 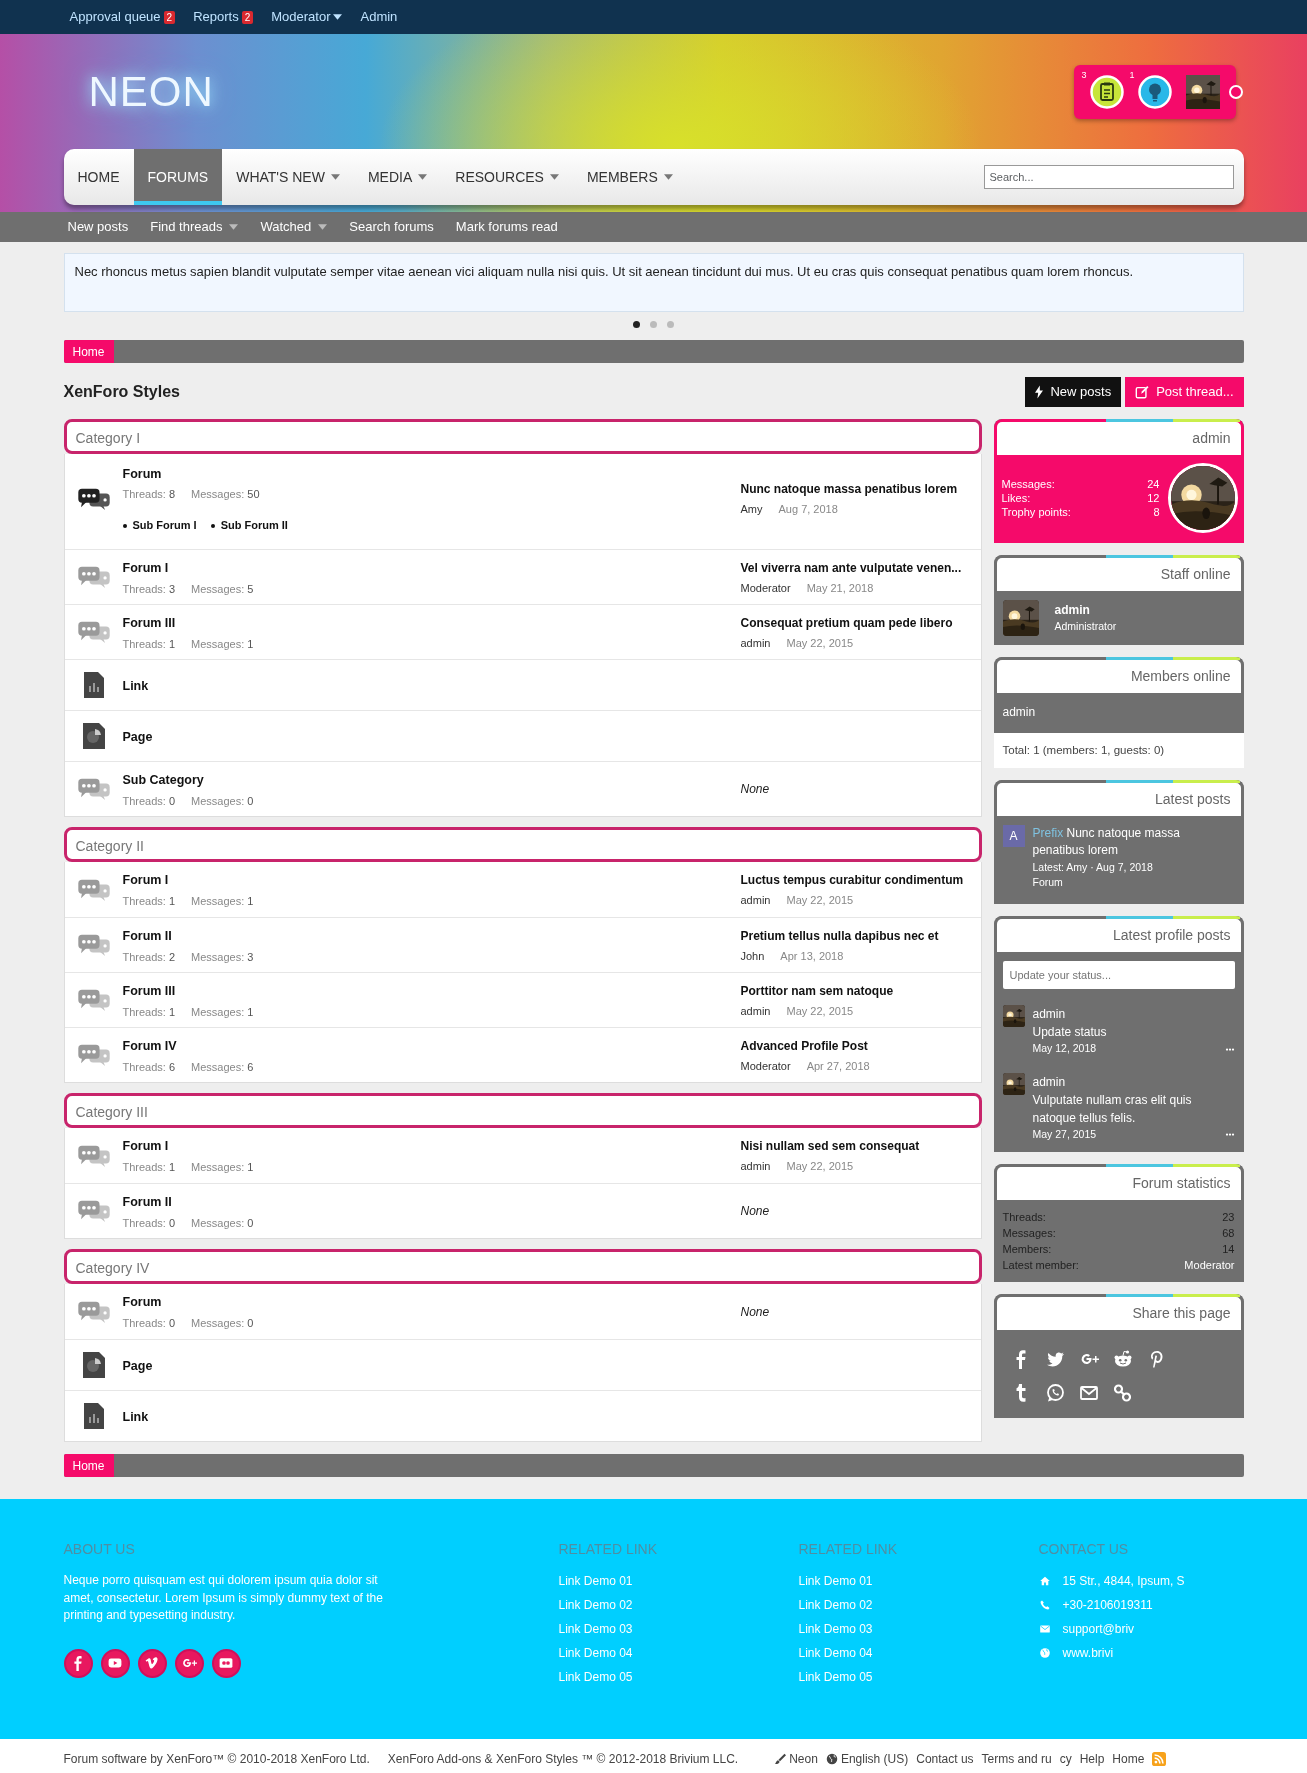 I want to click on post-author: John, so click(x=752, y=956).